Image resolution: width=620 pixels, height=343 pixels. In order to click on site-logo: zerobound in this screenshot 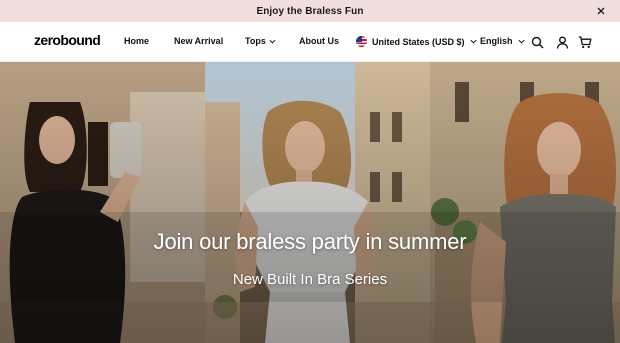, I will do `click(67, 40)`.